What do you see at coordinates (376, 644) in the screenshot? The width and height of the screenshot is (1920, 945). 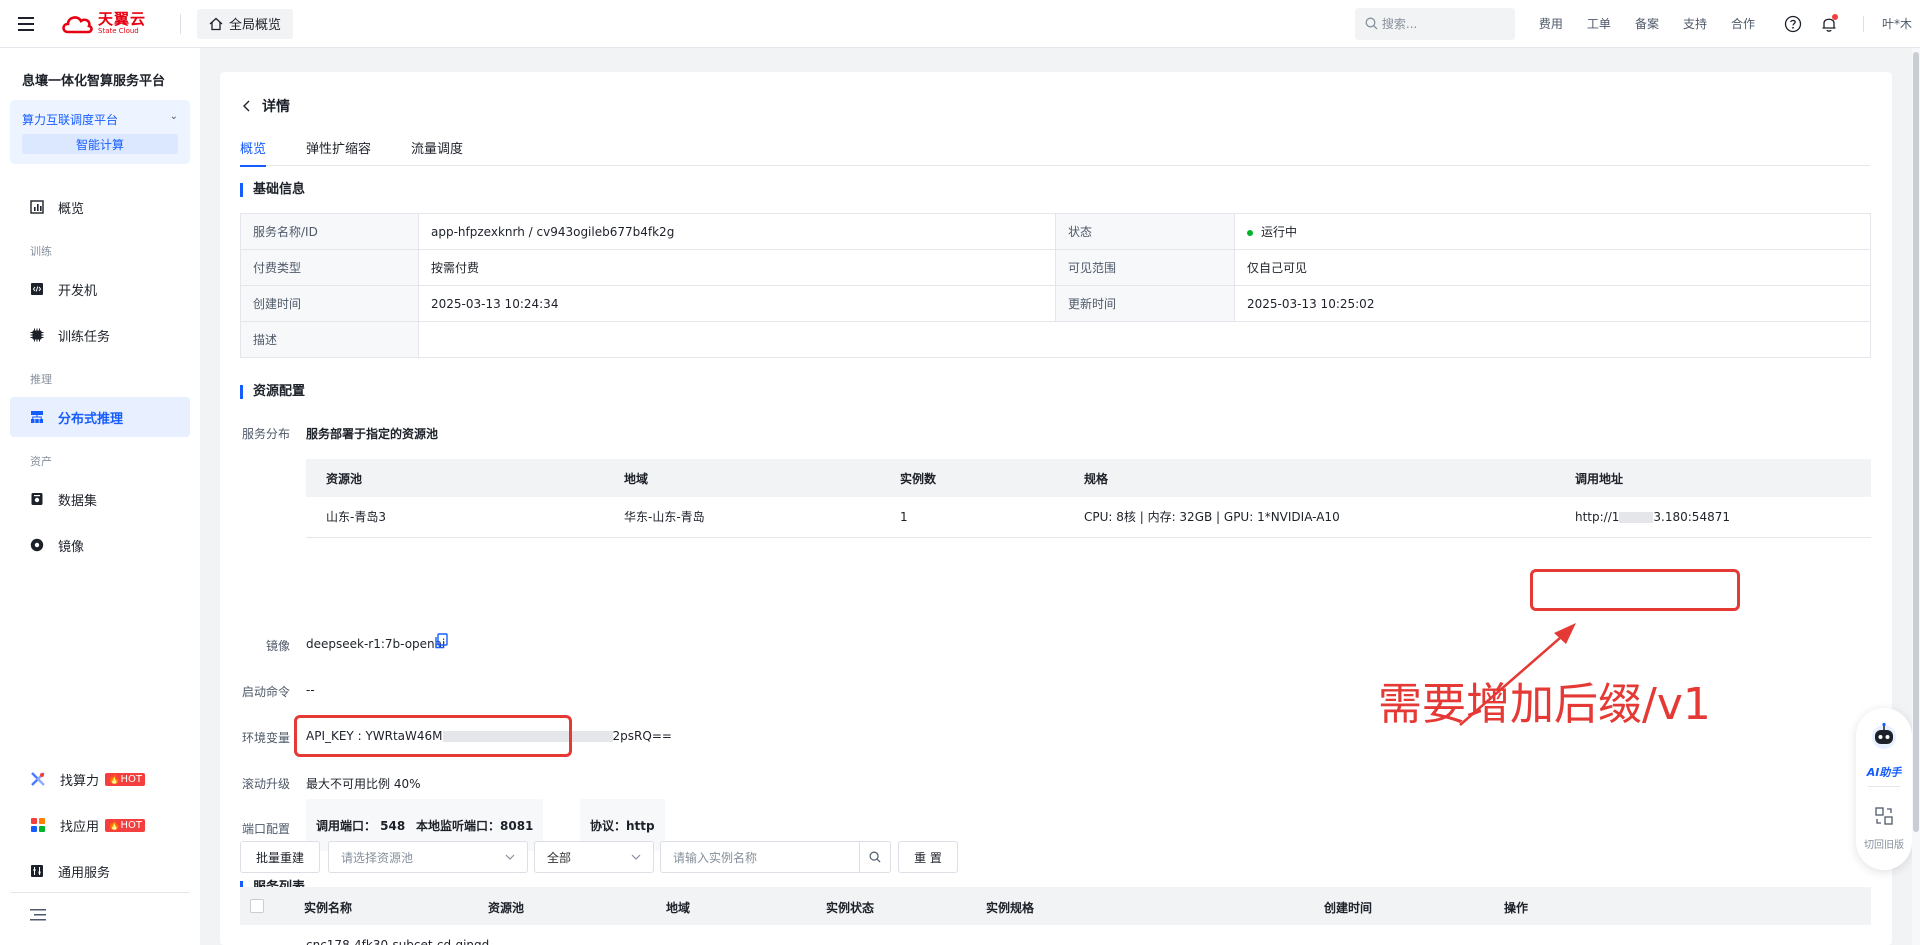 I see `image-value: deepseek-r1:7b-openai` at bounding box center [376, 644].